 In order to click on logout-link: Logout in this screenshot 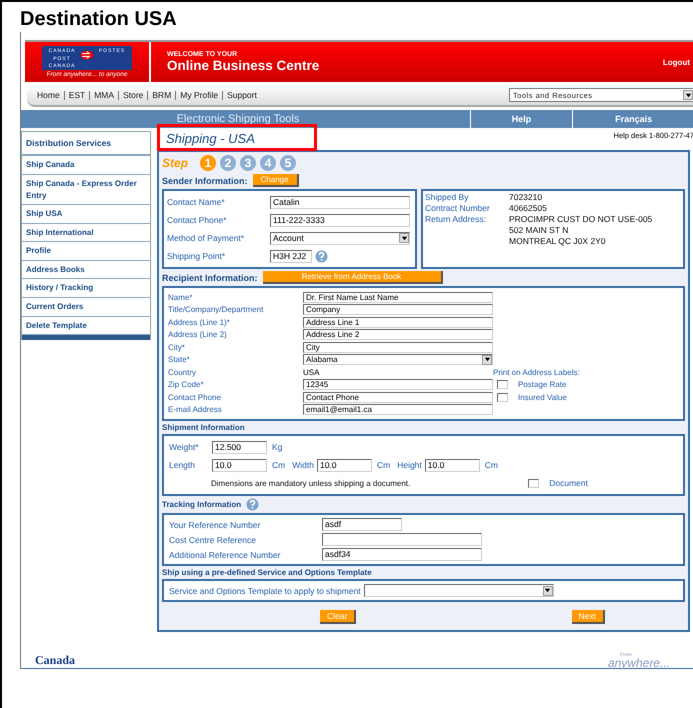, I will do `click(677, 62)`.